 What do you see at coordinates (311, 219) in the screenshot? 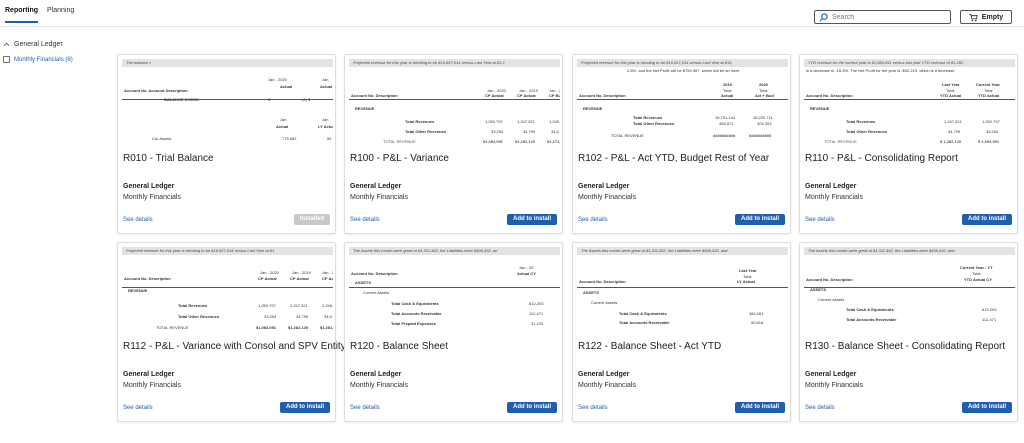
I see `installed-button: Installed` at bounding box center [311, 219].